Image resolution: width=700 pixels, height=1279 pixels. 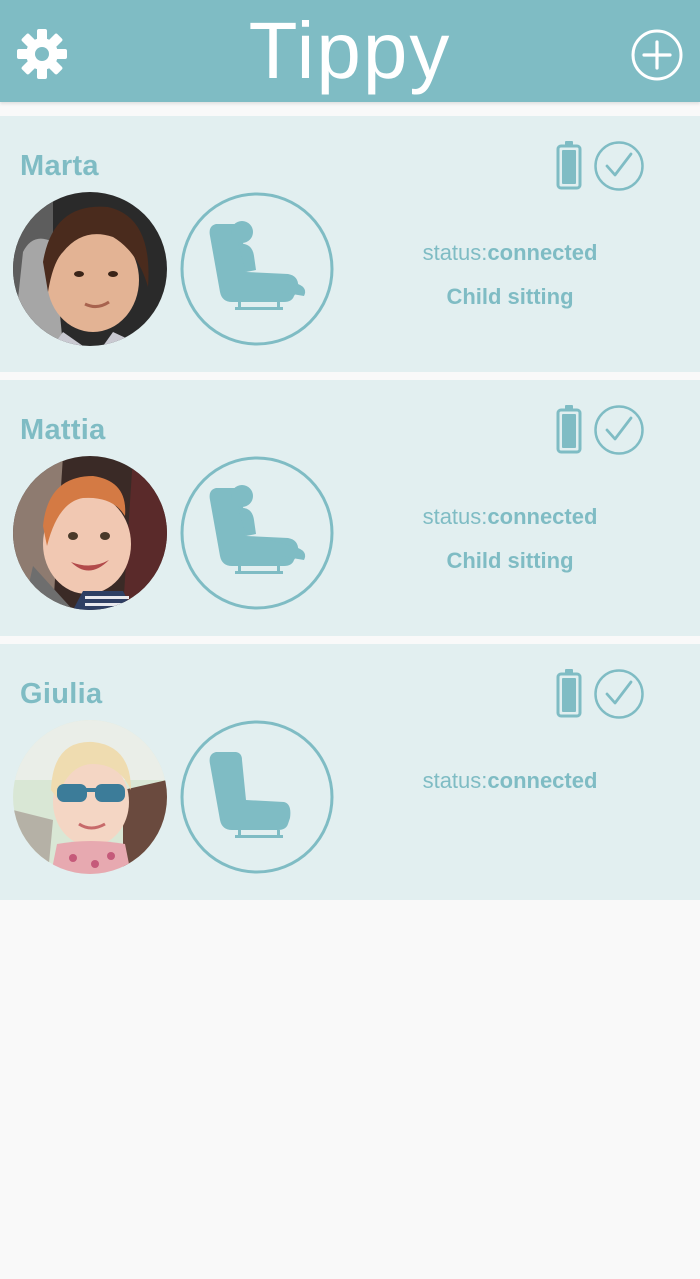 I want to click on app-title: Tippy, so click(x=350, y=50).